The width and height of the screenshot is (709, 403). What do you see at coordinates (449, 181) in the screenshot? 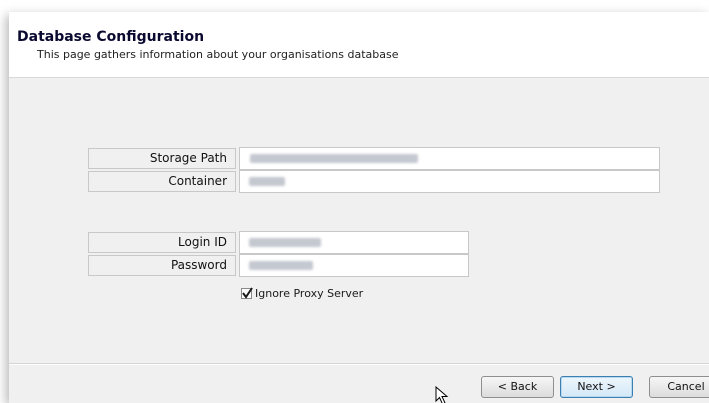
I see `container-input` at bounding box center [449, 181].